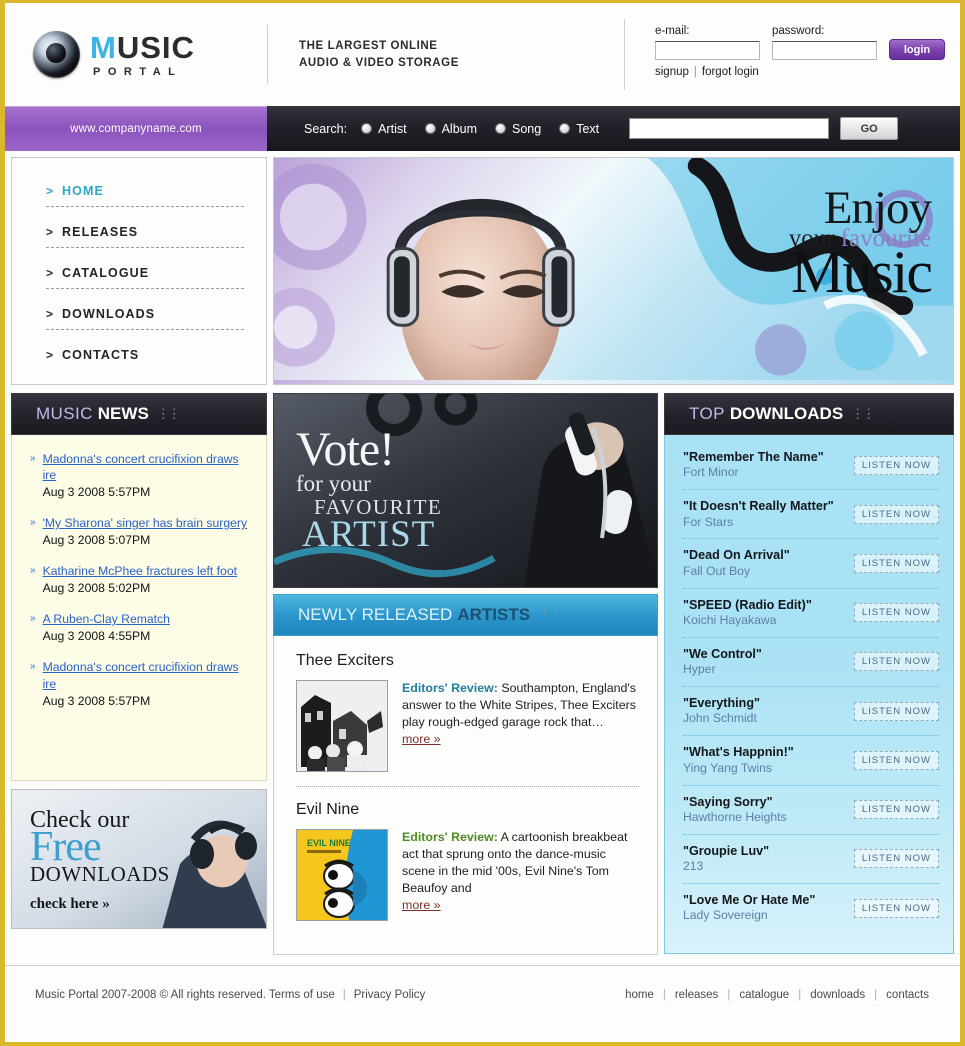 The width and height of the screenshot is (965, 1046). What do you see at coordinates (735, 816) in the screenshot?
I see `track-artist: Hawthorne Heights` at bounding box center [735, 816].